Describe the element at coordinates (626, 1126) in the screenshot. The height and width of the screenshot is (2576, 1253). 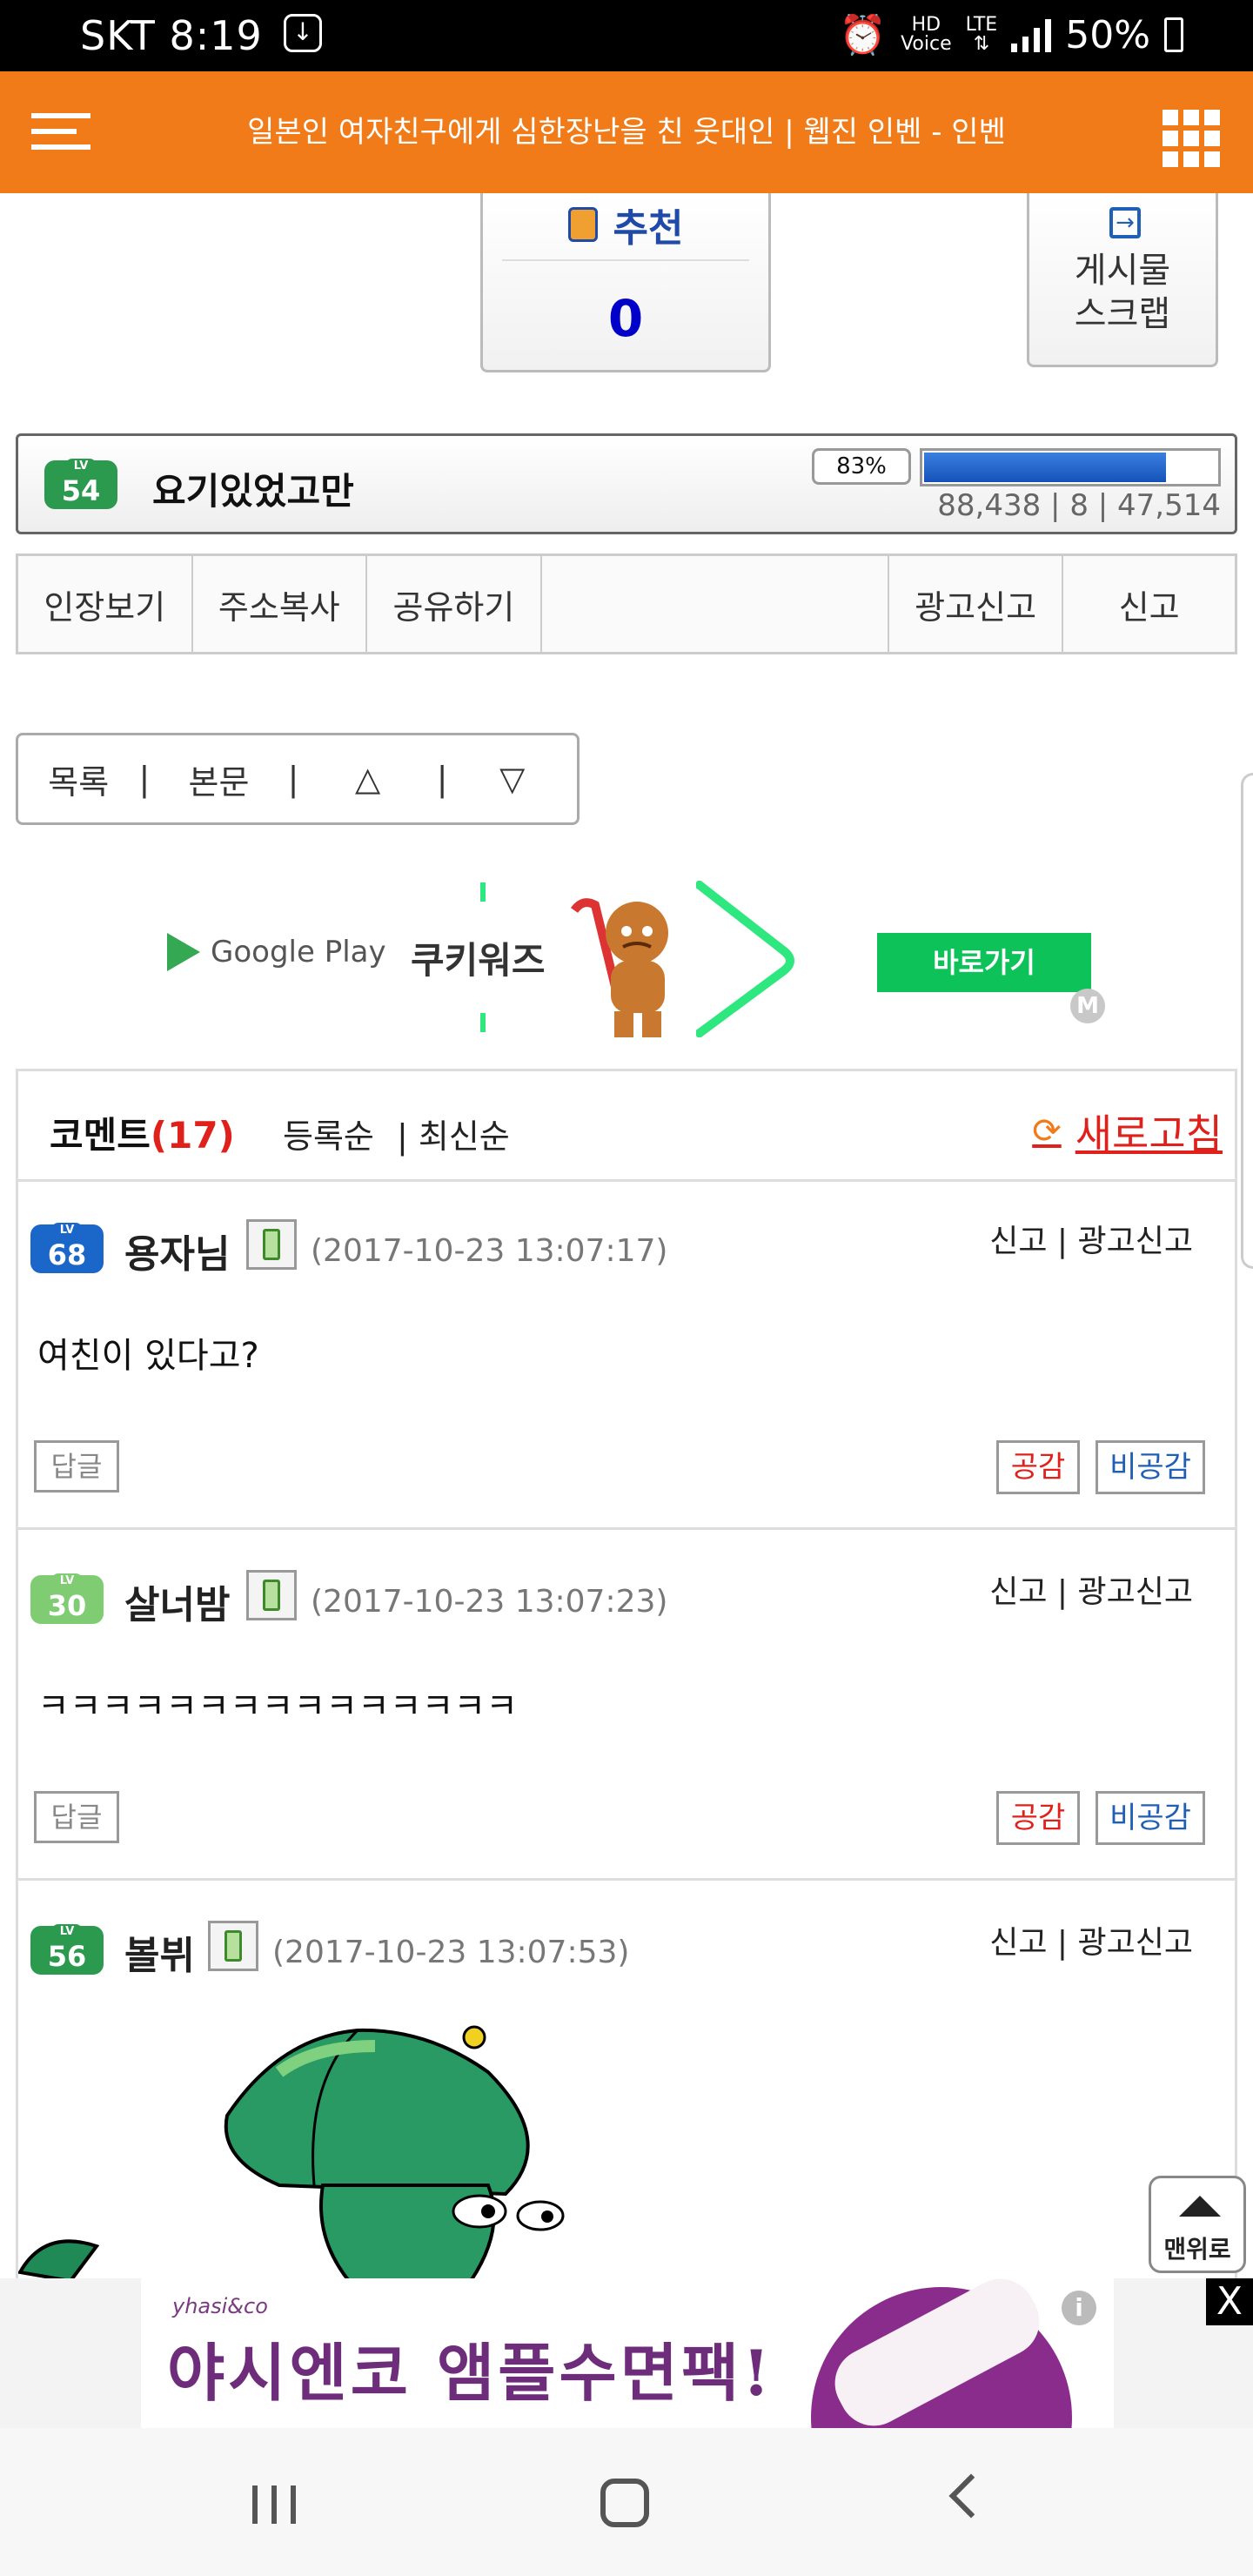
I see `comments-header: 코멘트(17) 등록순 | 최신순 ⟳ 새로고침` at that location.